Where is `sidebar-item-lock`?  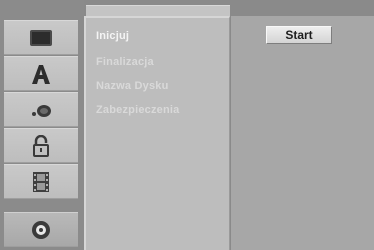
sidebar-item-lock is located at coordinates (41, 145).